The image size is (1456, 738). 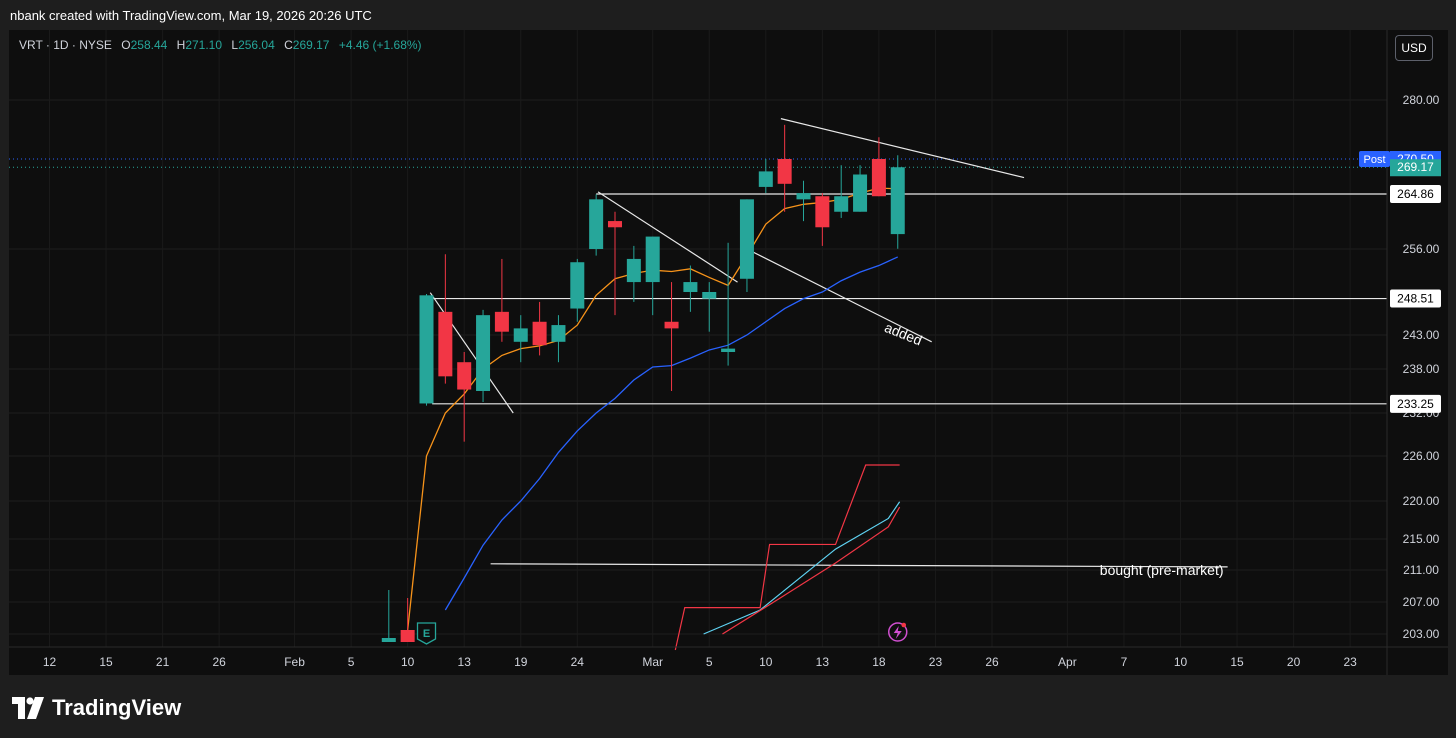 What do you see at coordinates (897, 632) in the screenshot?
I see `lightning-bolt` at bounding box center [897, 632].